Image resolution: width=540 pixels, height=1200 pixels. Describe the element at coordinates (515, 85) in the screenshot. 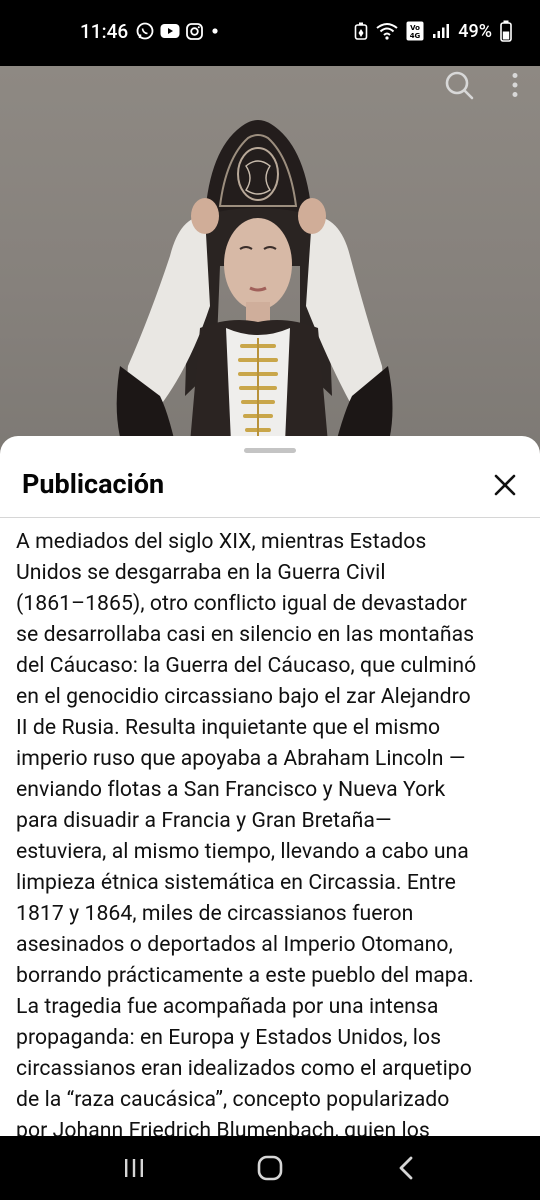

I see `more-vertical-icon` at that location.